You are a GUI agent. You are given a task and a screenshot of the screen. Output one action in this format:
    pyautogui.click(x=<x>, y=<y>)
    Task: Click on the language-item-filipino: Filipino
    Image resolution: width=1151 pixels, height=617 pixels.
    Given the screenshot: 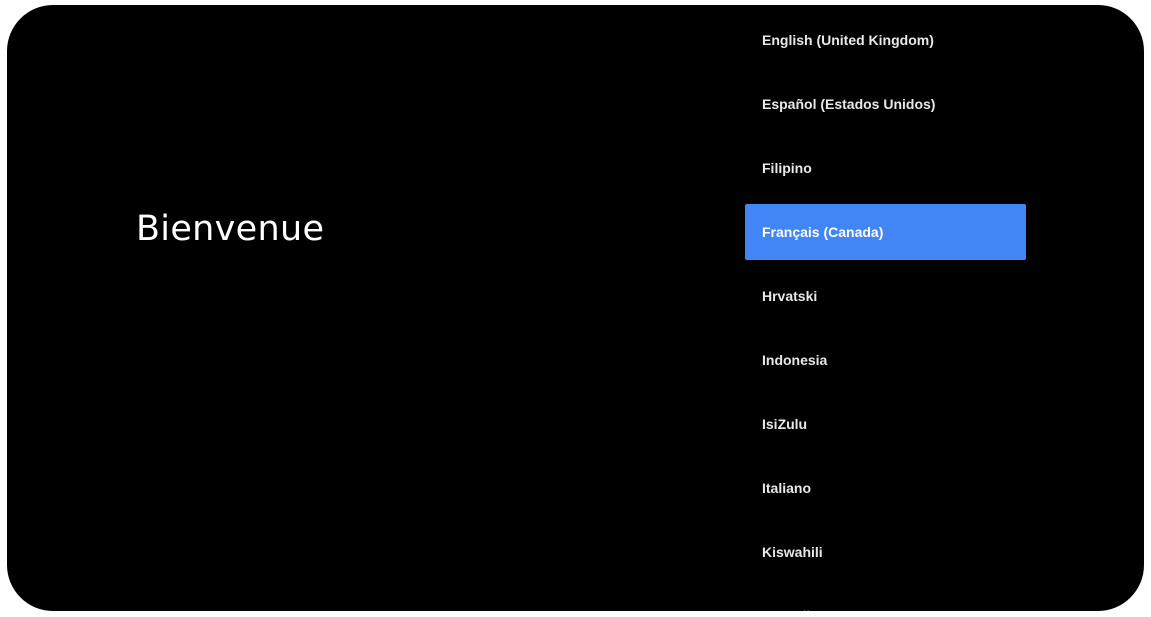 What is the action you would take?
    pyautogui.click(x=885, y=168)
    